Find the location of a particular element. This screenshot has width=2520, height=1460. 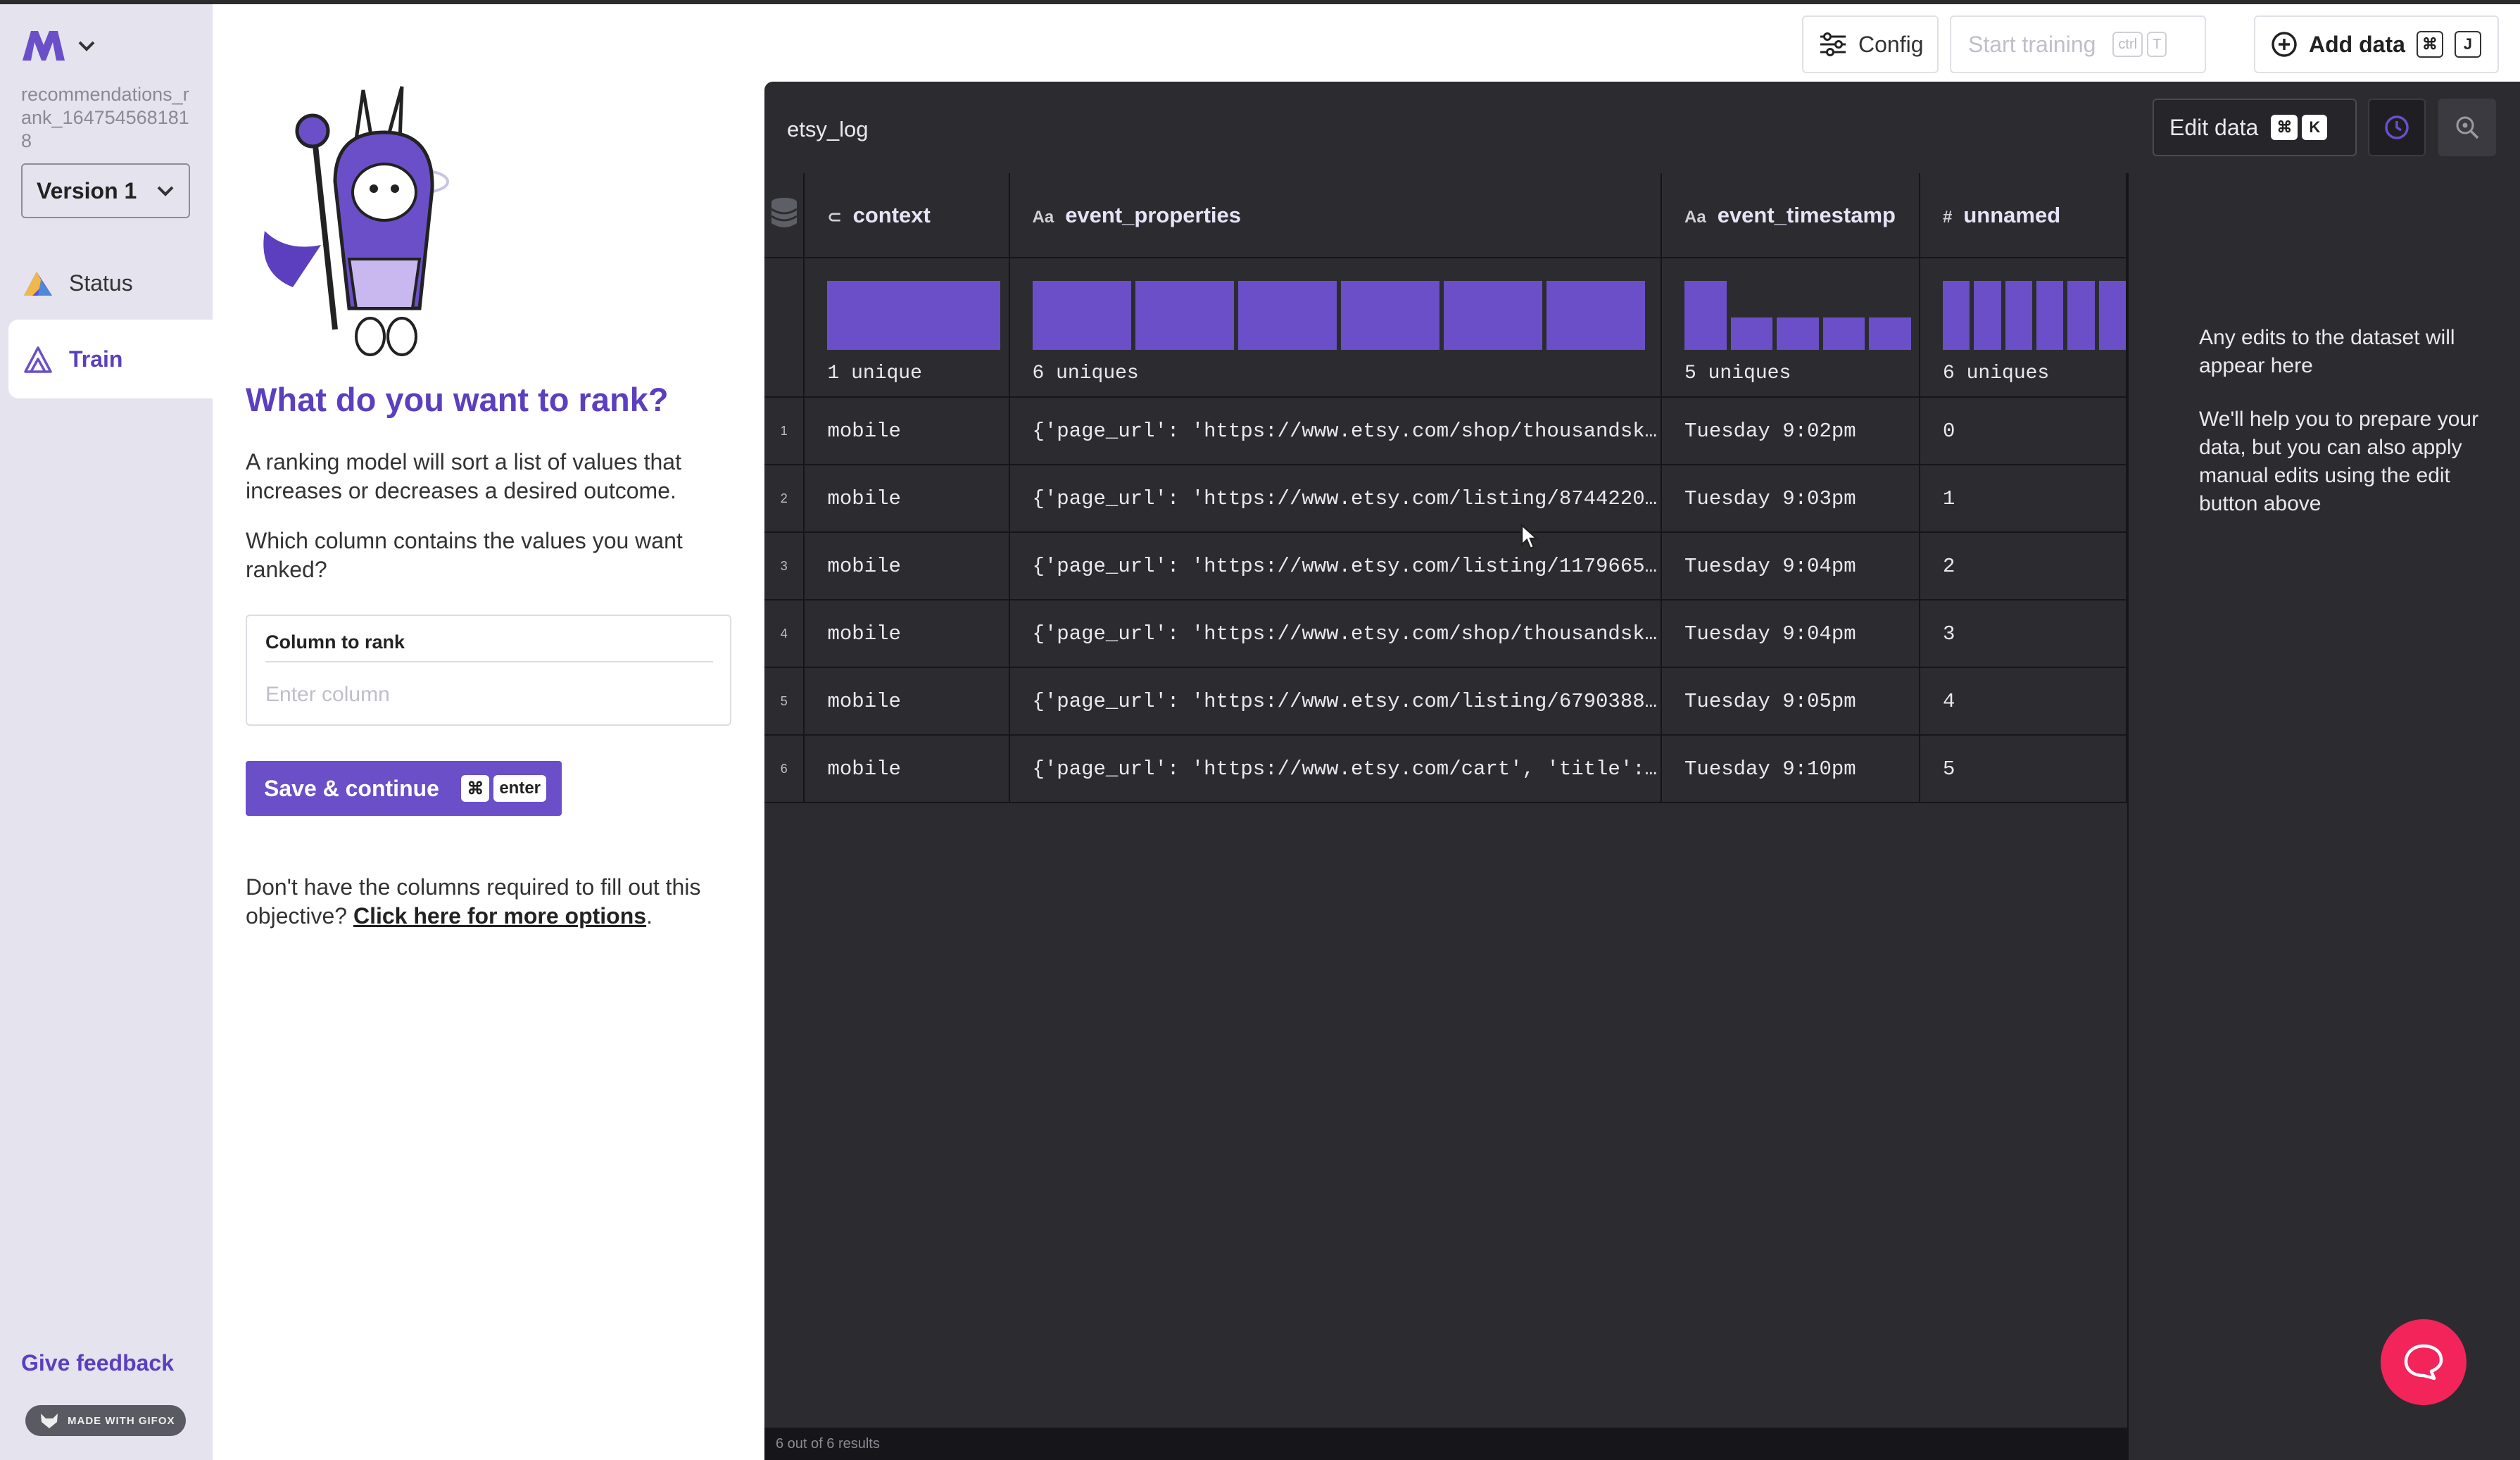

version-select: Version 1 is located at coordinates (105, 190).